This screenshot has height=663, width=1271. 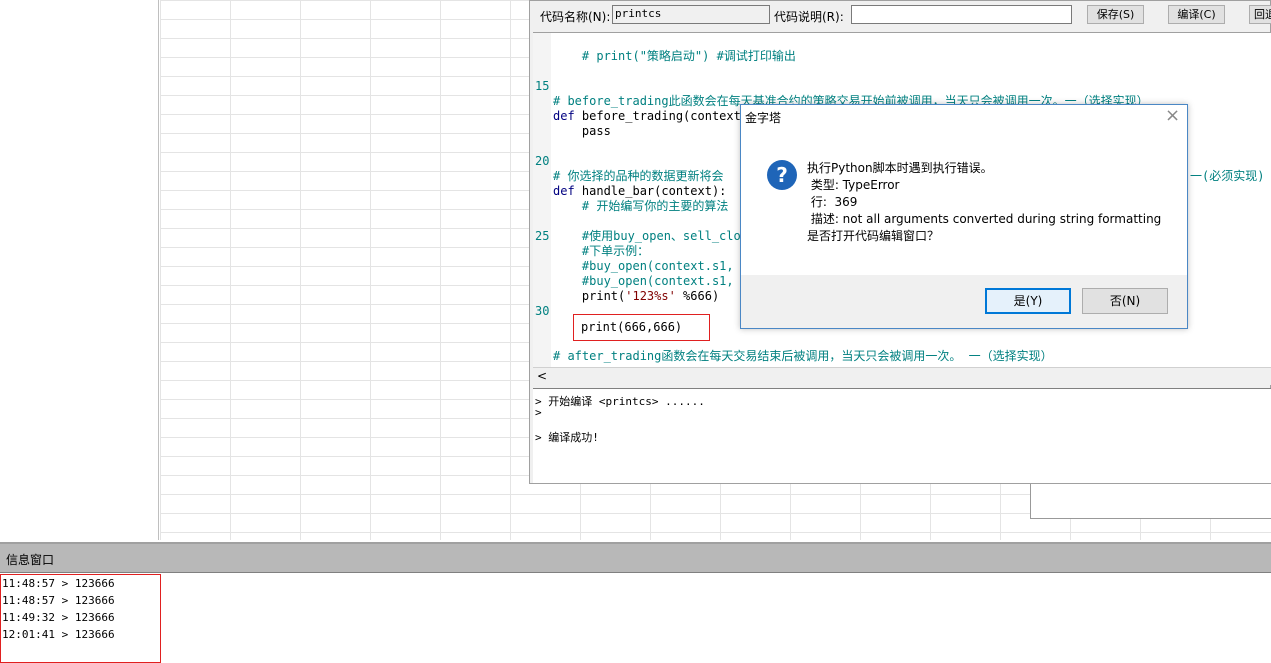 I want to click on line-number: 15, so click(x=542, y=86).